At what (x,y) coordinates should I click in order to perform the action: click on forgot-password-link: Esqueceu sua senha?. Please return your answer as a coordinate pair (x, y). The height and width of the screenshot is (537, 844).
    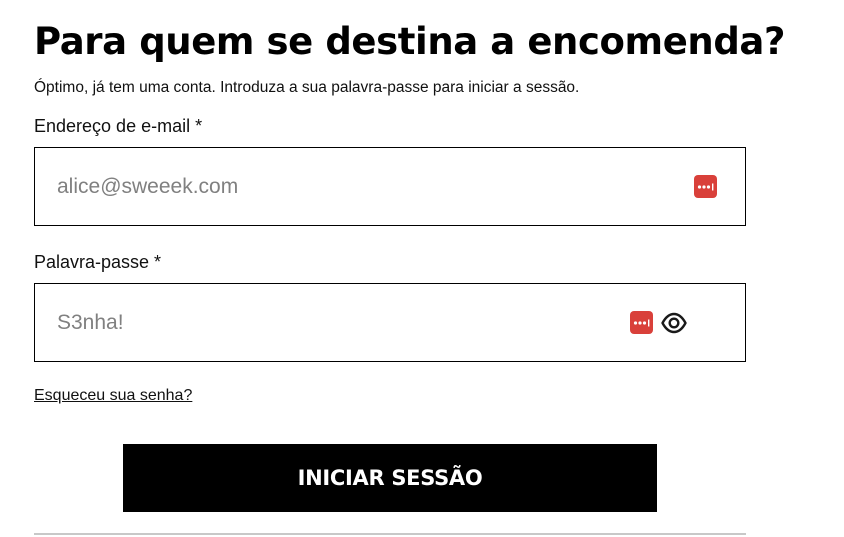
    Looking at the image, I should click on (113, 396).